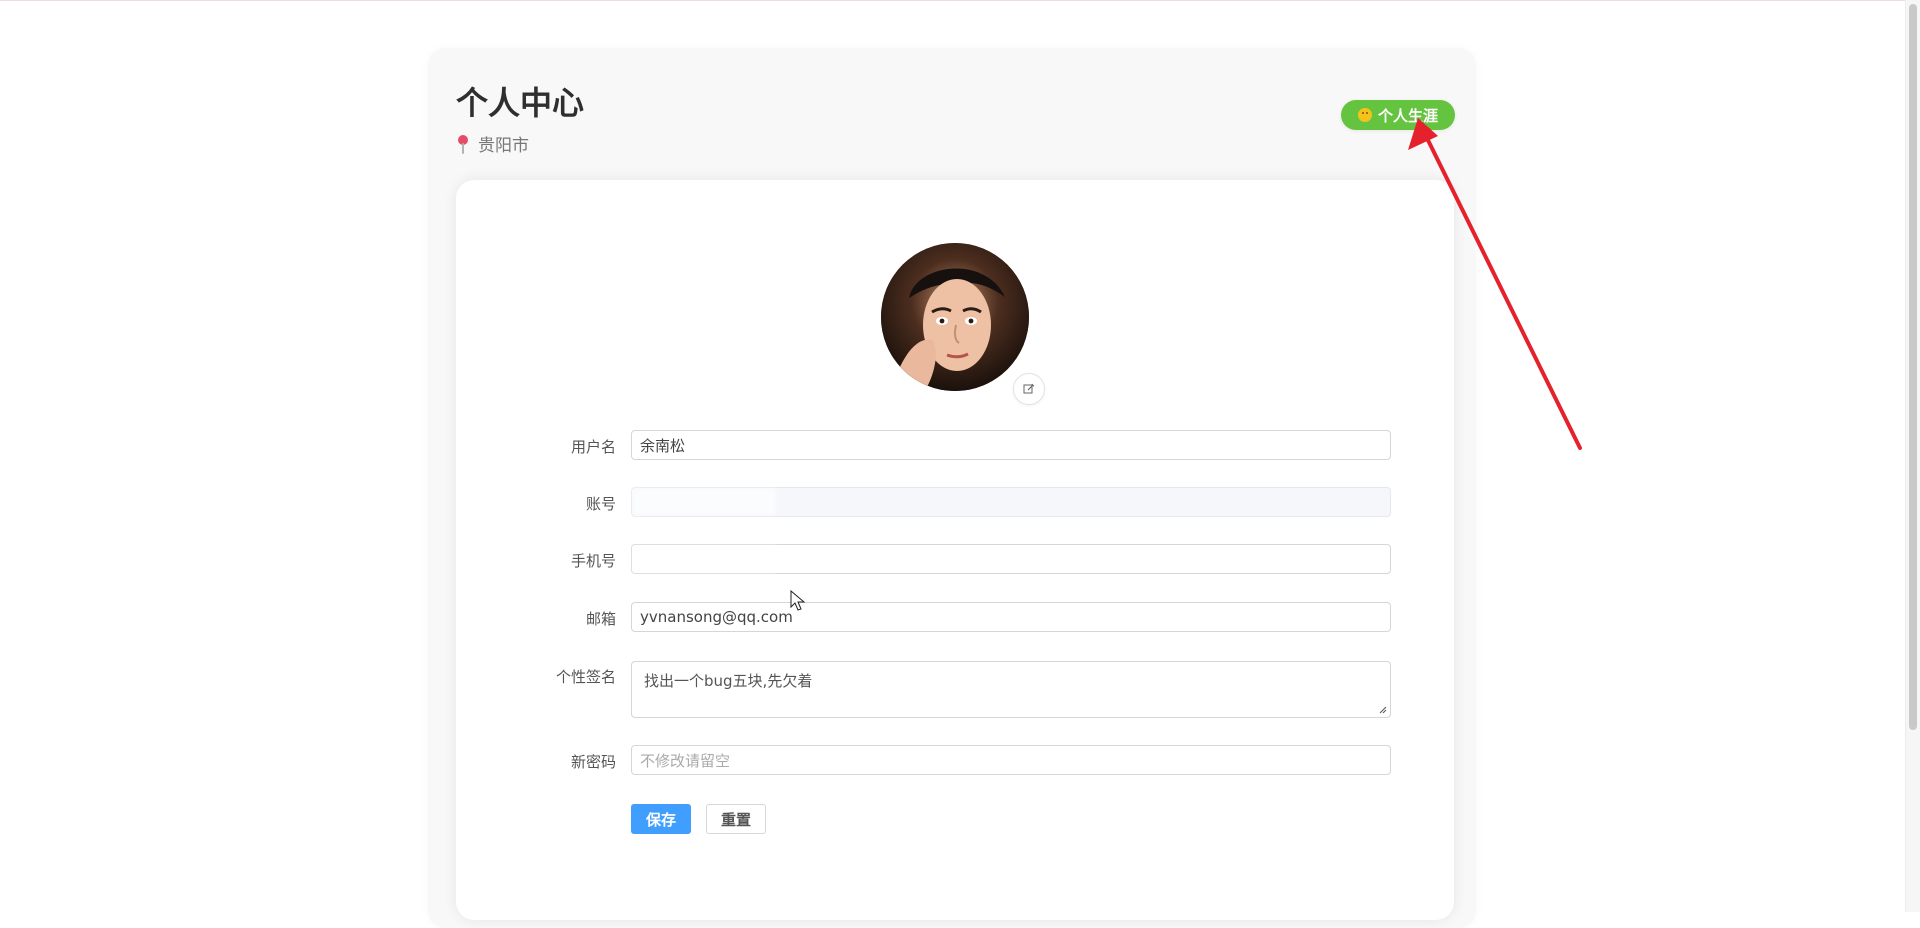 The height and width of the screenshot is (928, 1920). I want to click on new-password-label: 新密码, so click(593, 762).